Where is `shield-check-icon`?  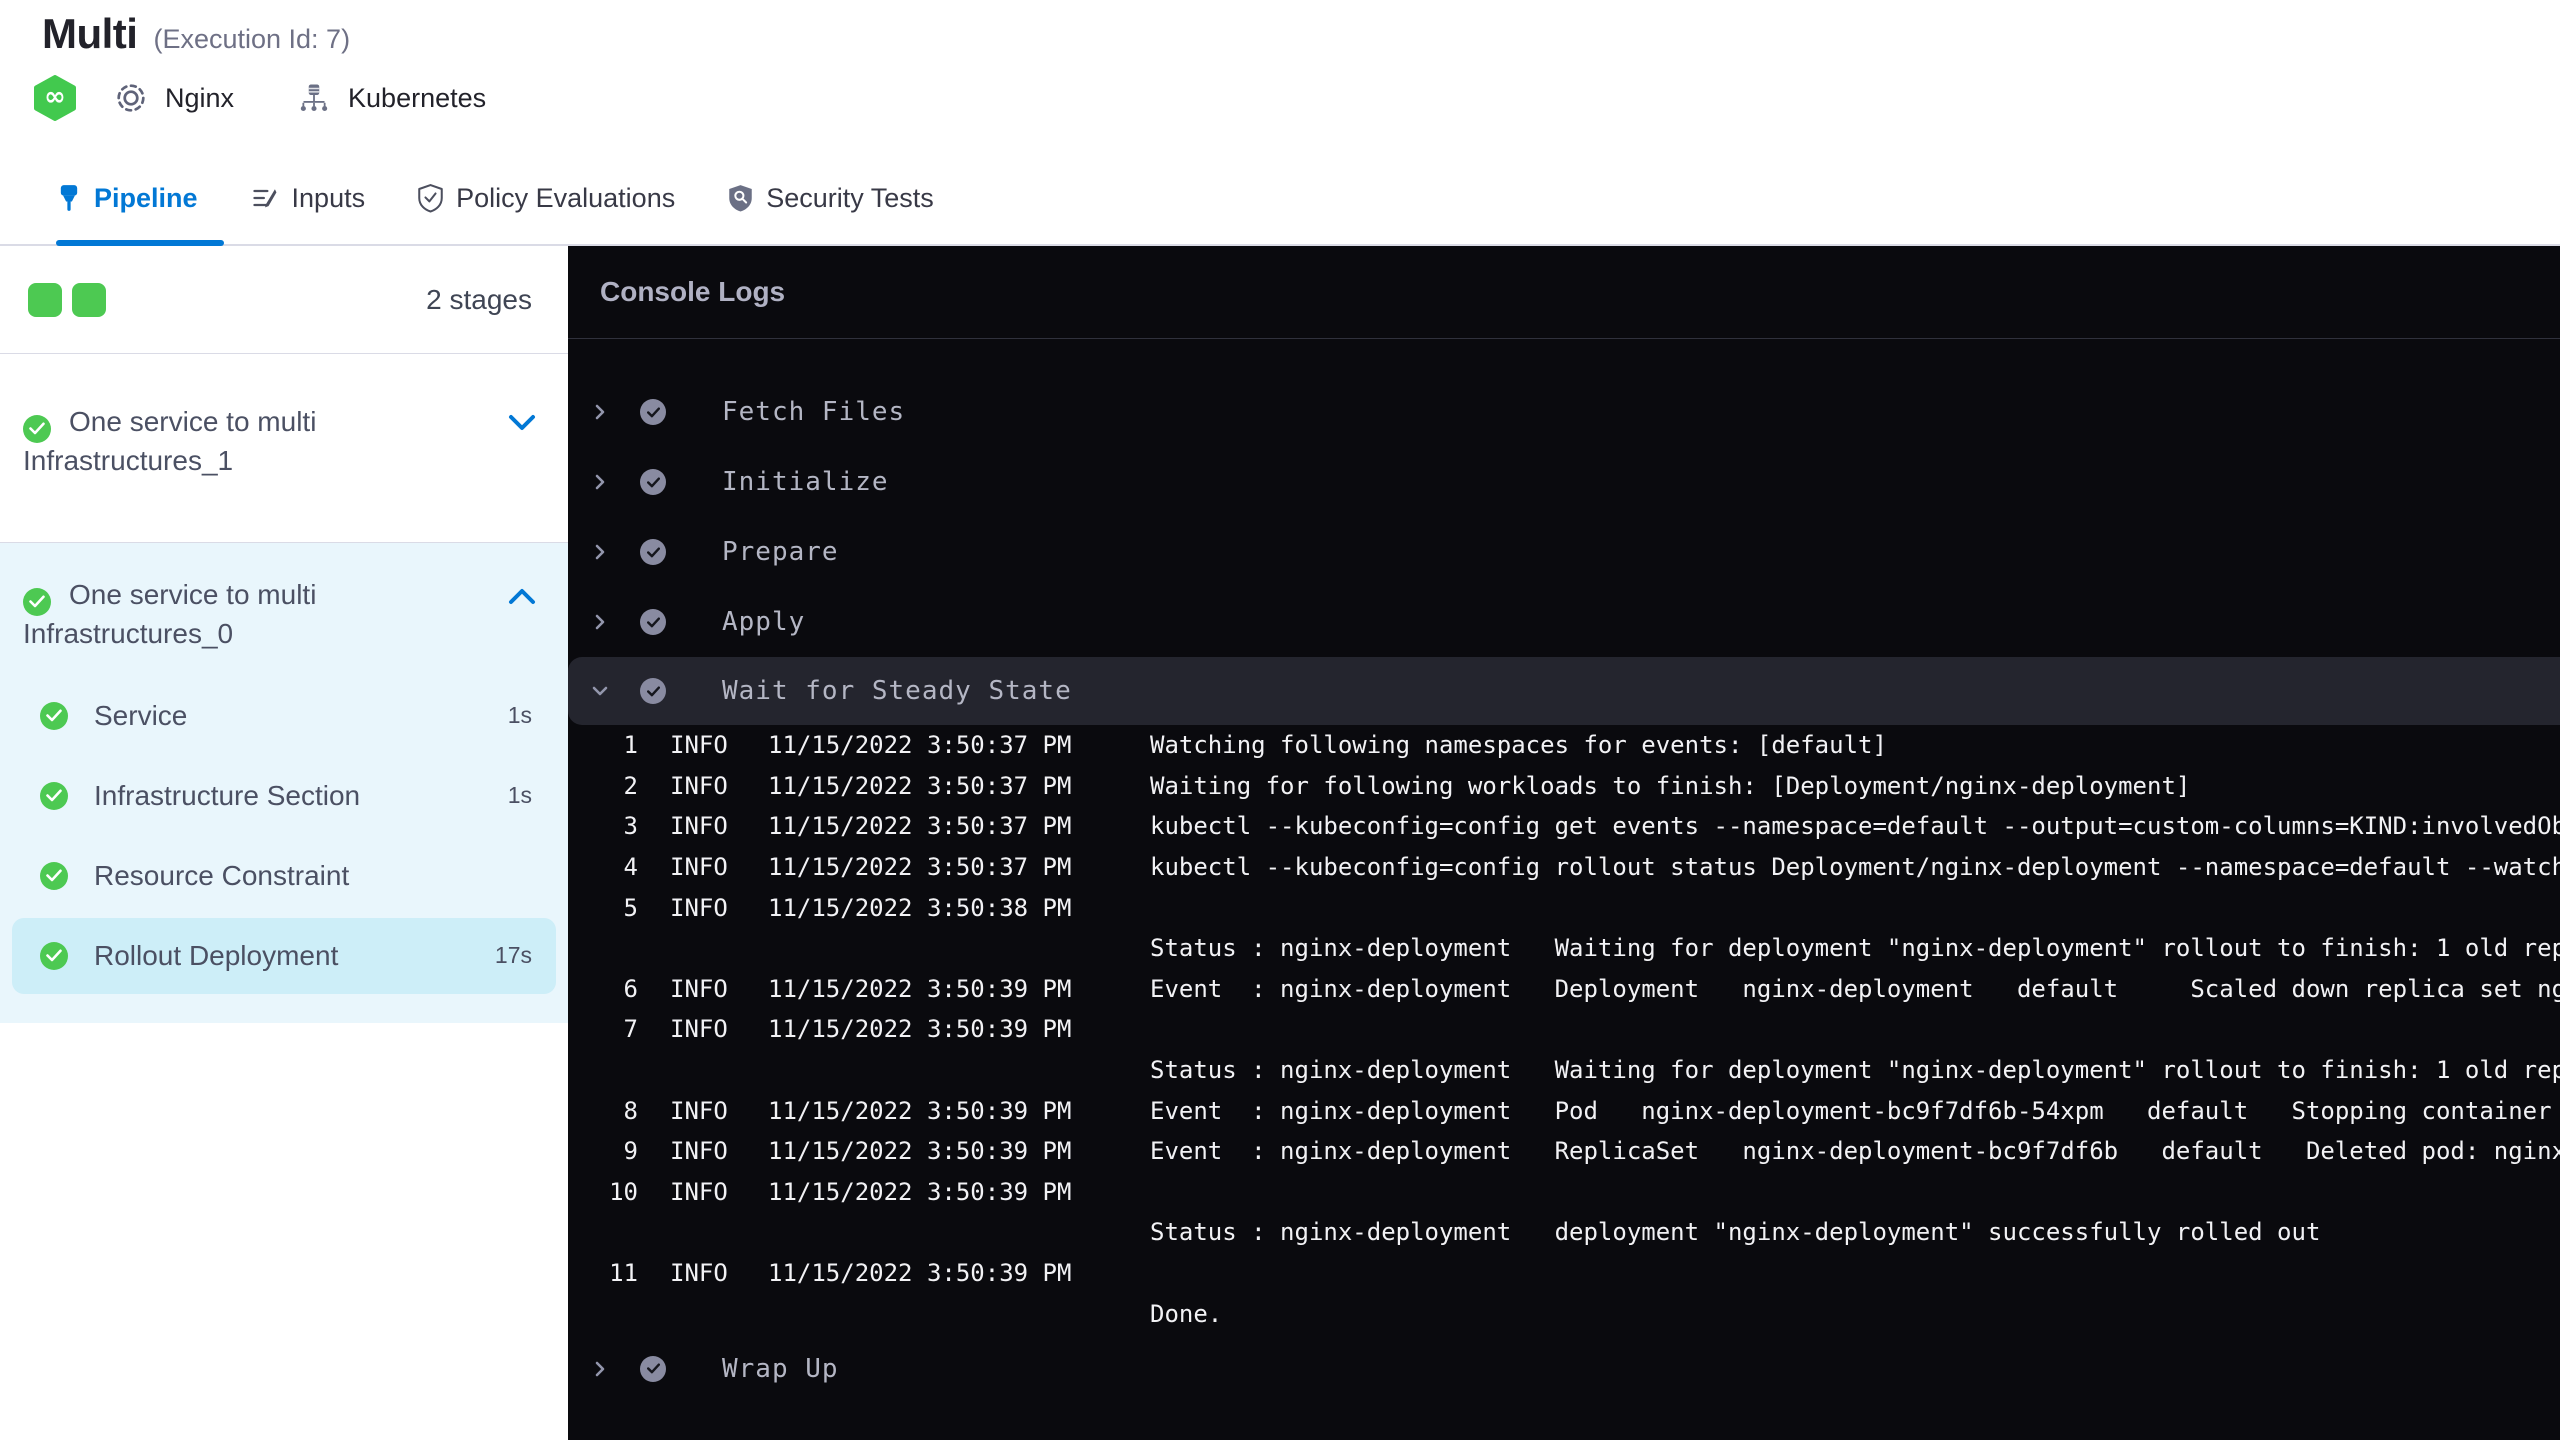 shield-check-icon is located at coordinates (430, 198).